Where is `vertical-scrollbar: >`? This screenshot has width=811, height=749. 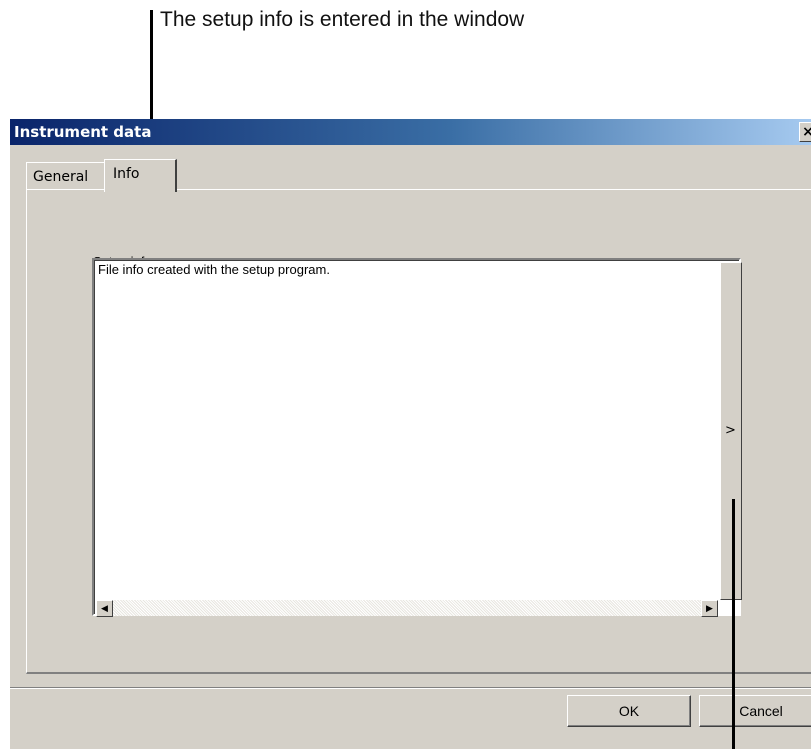 vertical-scrollbar: > is located at coordinates (731, 431).